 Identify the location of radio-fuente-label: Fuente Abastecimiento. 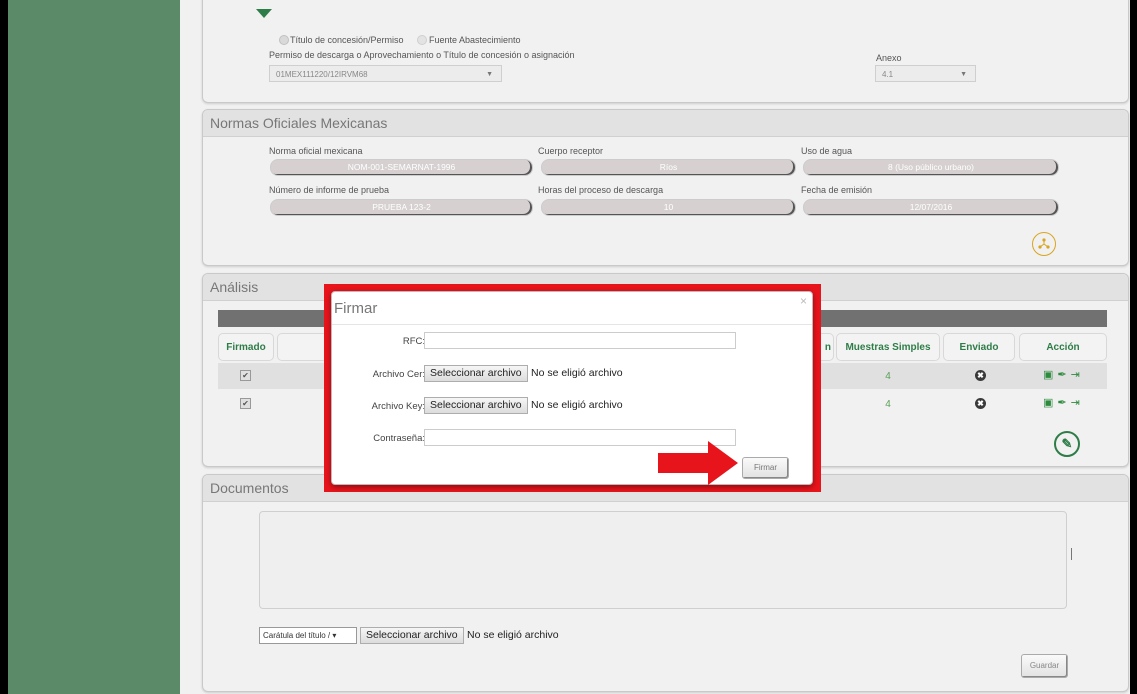
(475, 40).